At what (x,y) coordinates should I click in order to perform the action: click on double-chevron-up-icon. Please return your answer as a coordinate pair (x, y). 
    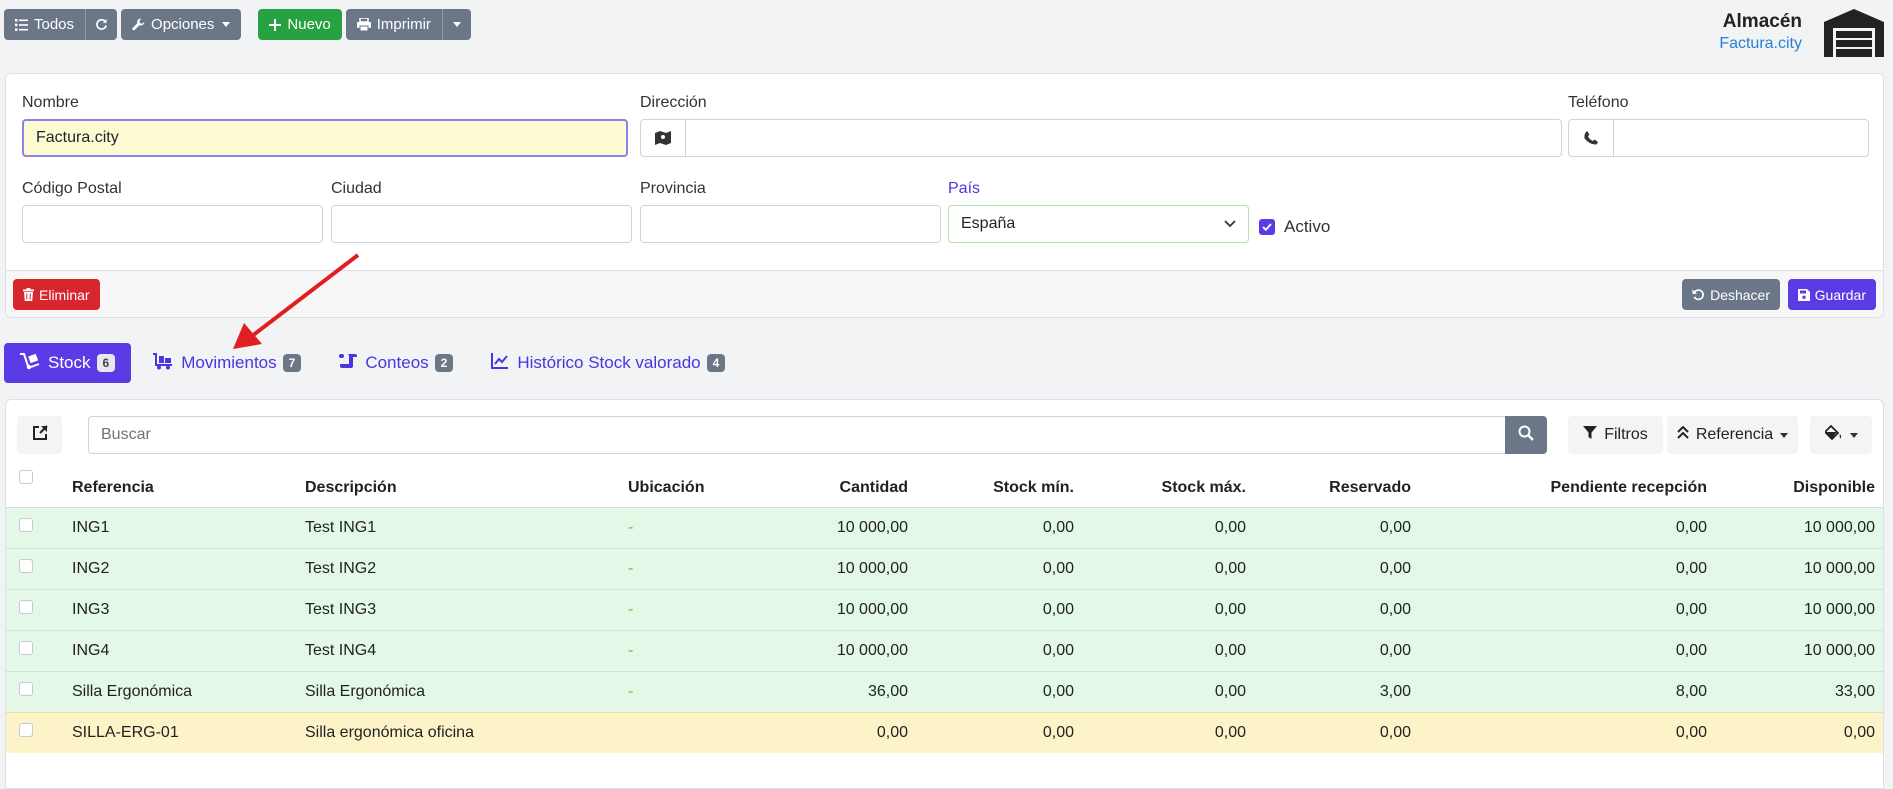
    Looking at the image, I should click on (1683, 435).